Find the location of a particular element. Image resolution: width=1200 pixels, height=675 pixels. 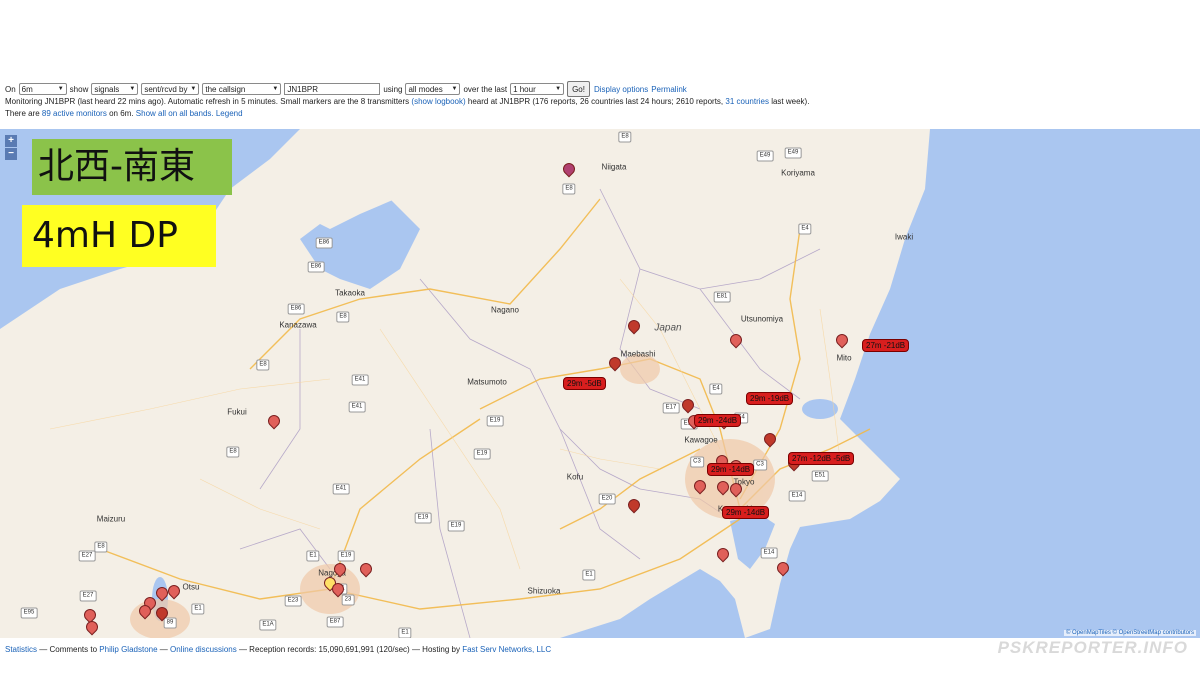

zoom-control: + − is located at coordinates (11, 148).